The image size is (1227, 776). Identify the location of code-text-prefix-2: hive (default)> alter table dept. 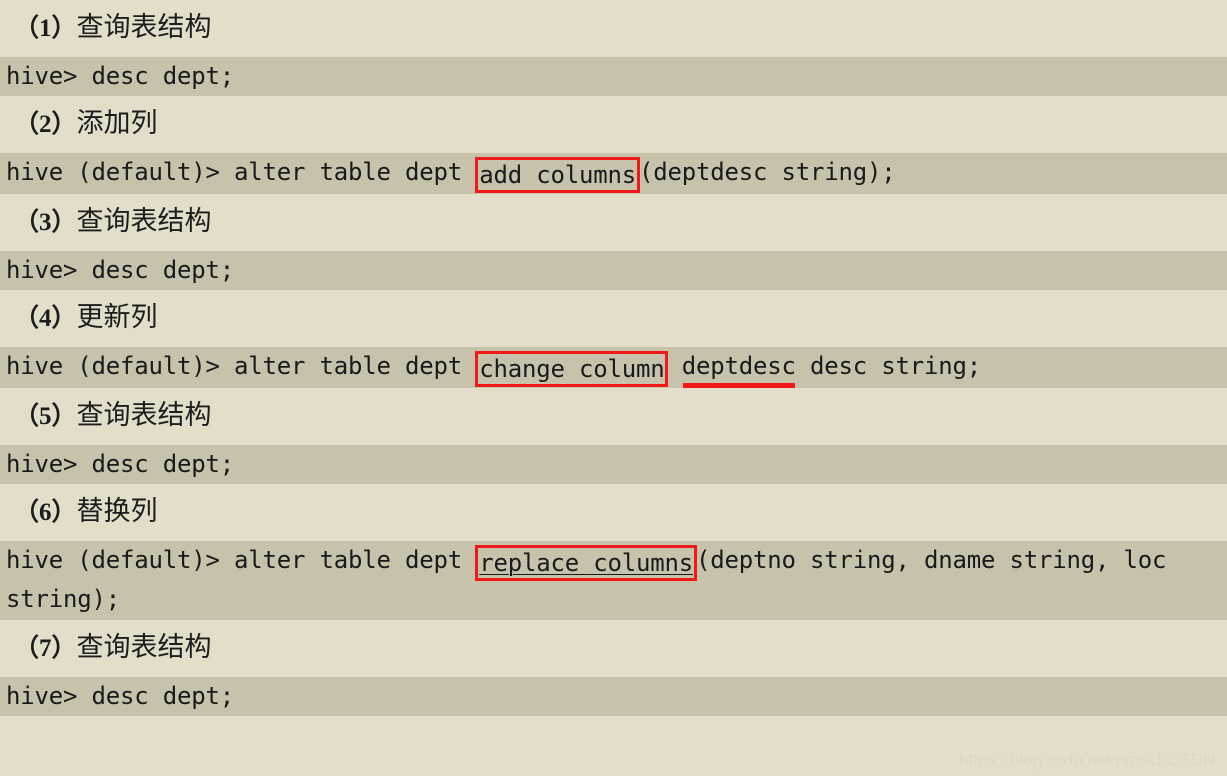
(241, 172).